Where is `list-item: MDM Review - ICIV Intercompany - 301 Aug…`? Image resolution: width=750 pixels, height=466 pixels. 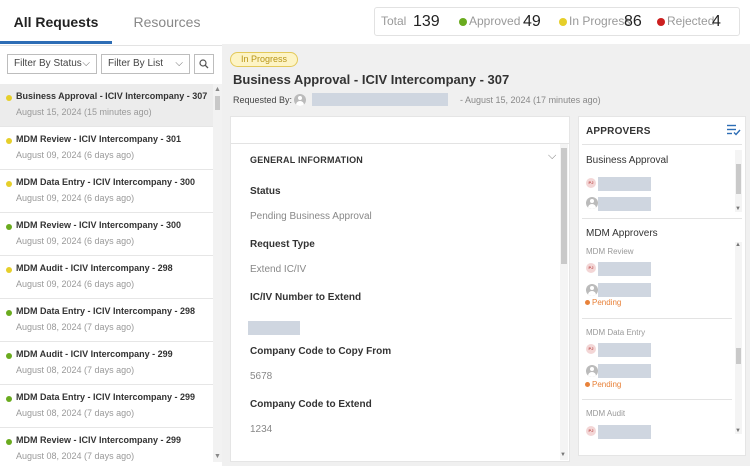 list-item: MDM Review - ICIV Intercompany - 301 Aug… is located at coordinates (106, 148).